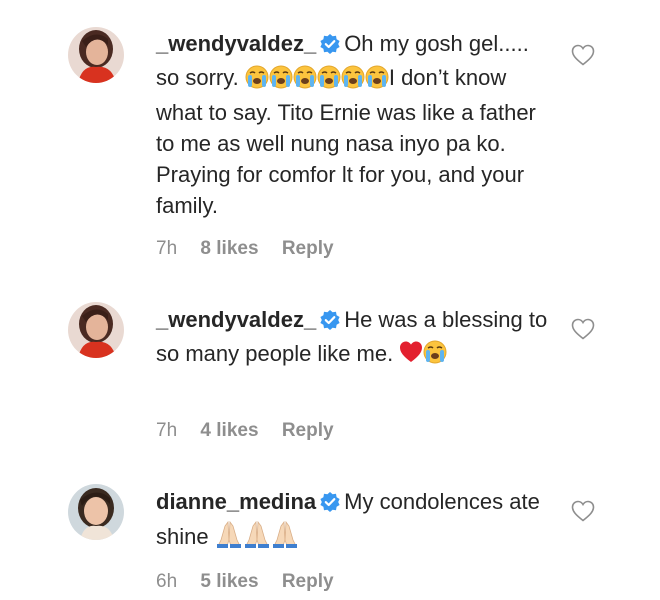 The width and height of the screenshot is (660, 600). Describe the element at coordinates (257, 538) in the screenshot. I see `folded-hands-icon` at that location.